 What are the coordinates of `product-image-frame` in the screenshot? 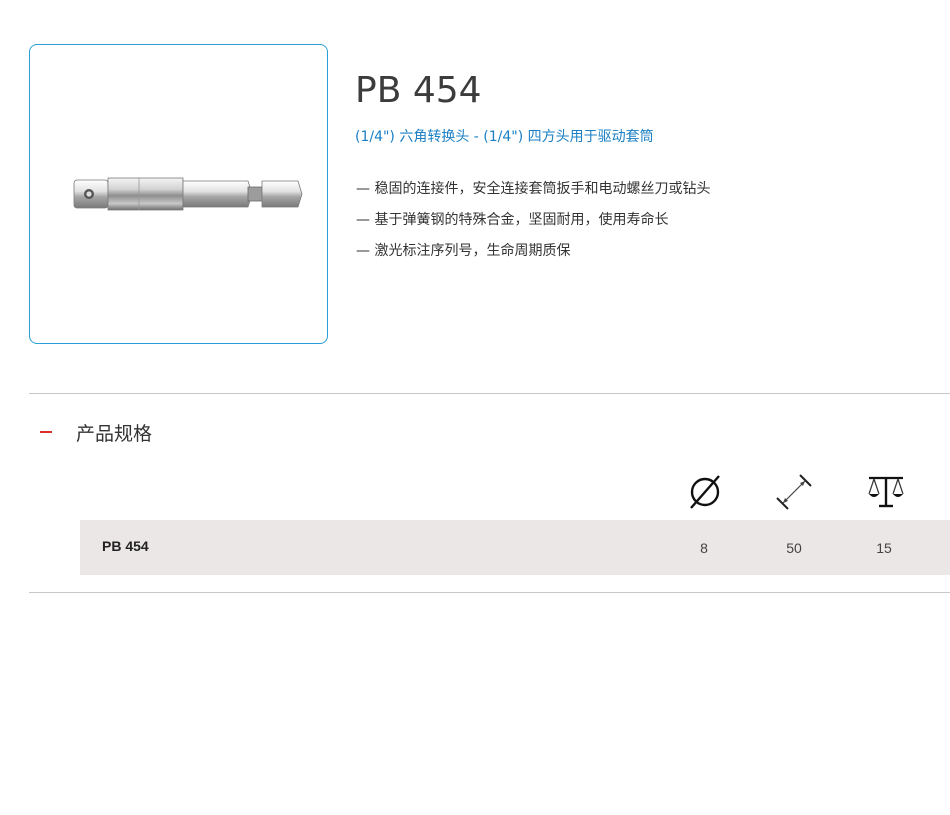 It's located at (178, 194).